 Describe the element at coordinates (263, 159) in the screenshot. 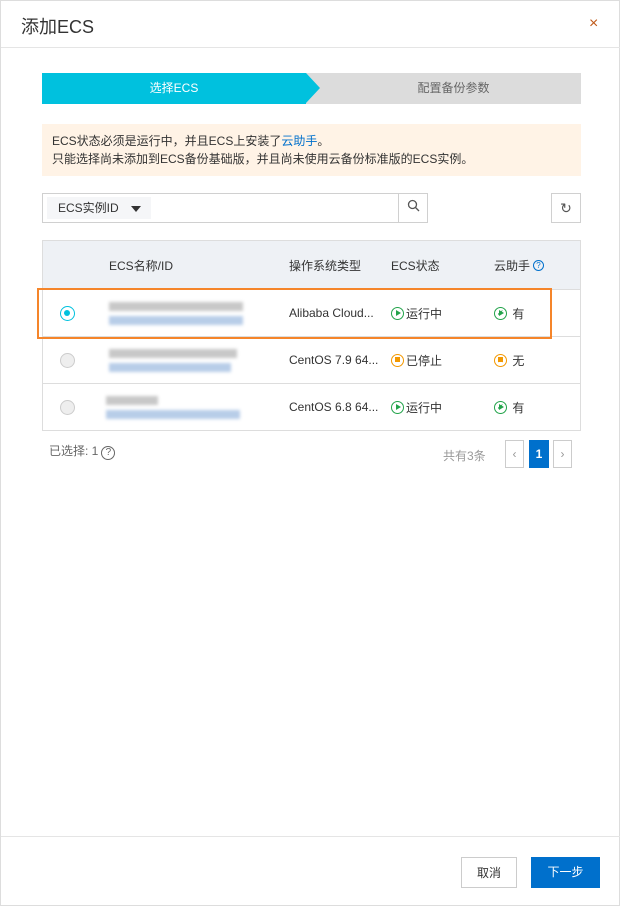

I see `notice-text: 只能选择尚未添加到ECS备份基础版，并且尚未使用云备份标准版的ECS实例。` at that location.